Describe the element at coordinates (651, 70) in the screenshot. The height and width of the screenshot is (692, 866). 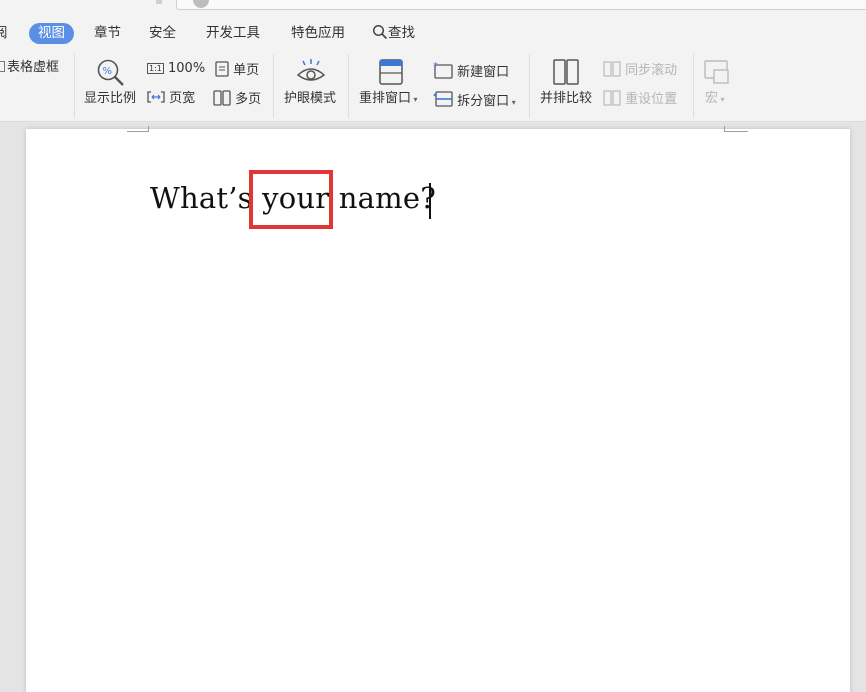
I see `sync-scroll-label: 同步滚动` at that location.